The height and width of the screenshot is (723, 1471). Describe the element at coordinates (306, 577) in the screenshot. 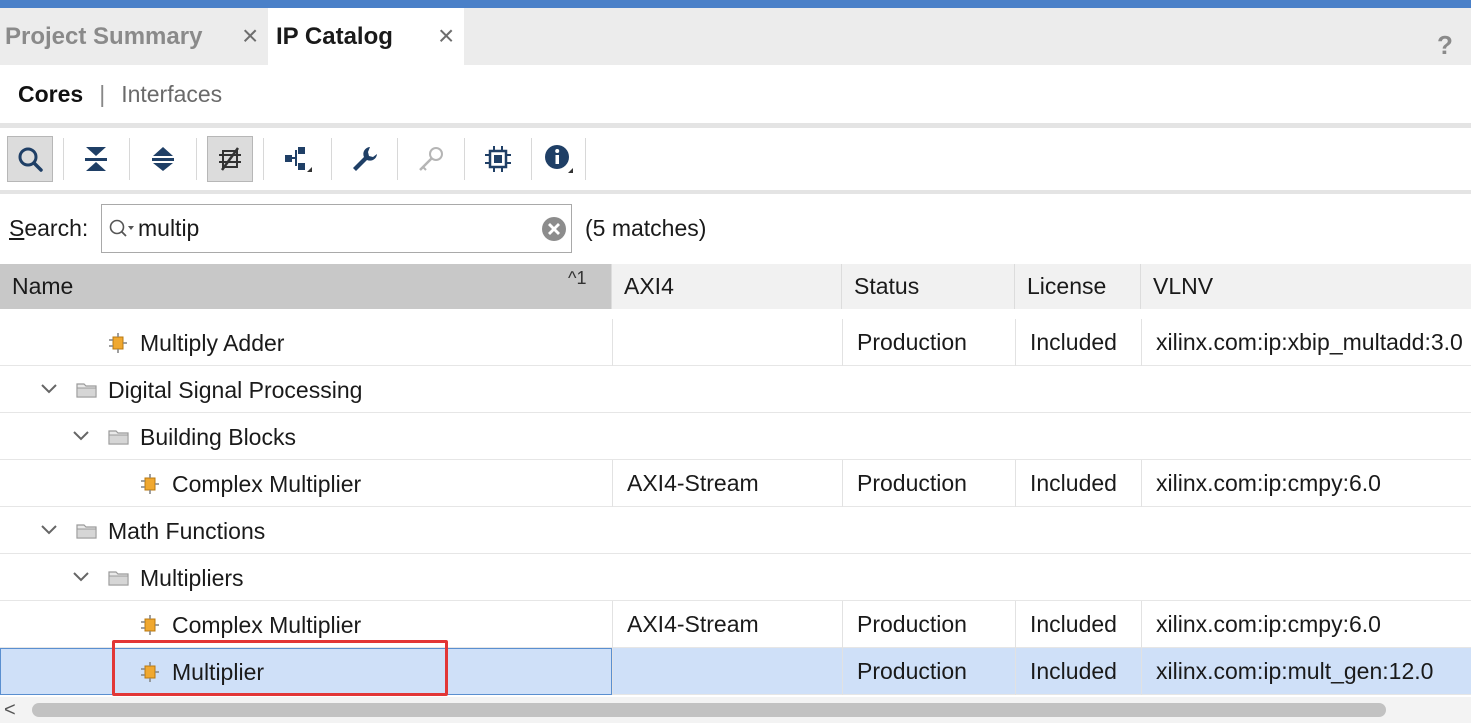

I see `name-cell: Multipliers` at that location.